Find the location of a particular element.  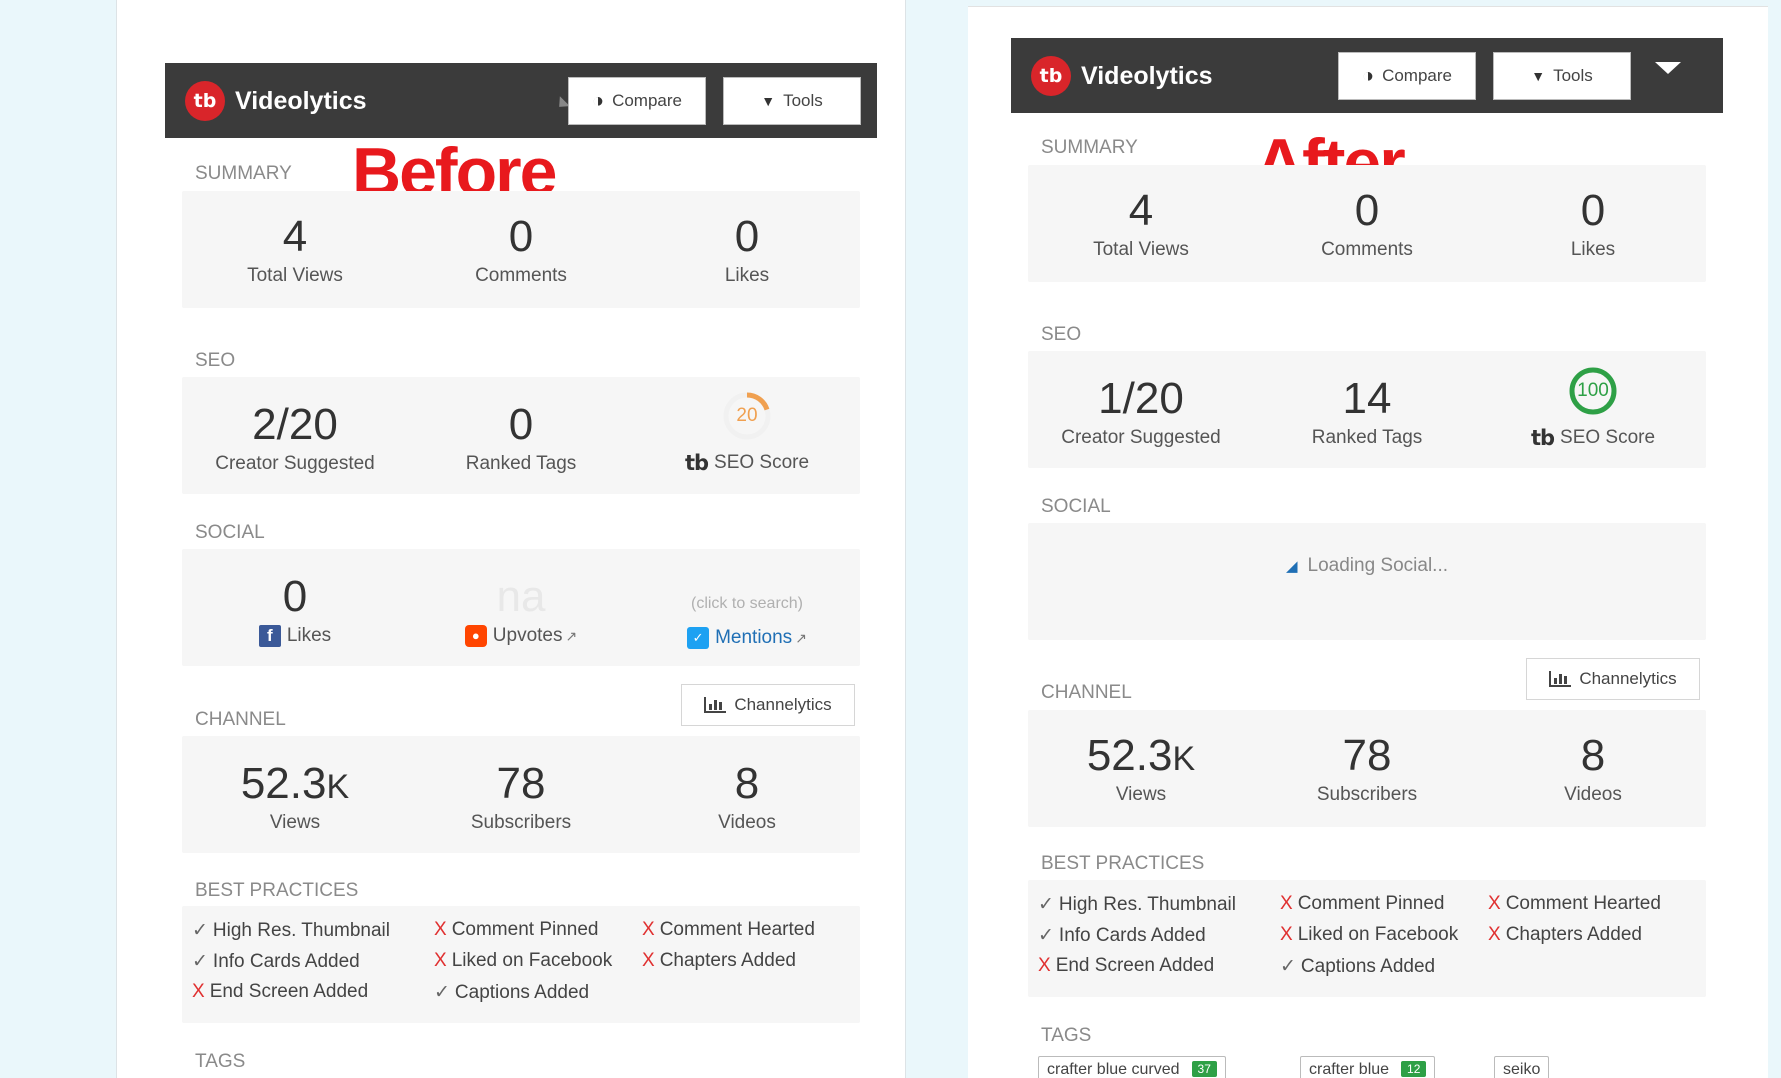

stat-value: 8 is located at coordinates (1593, 755).